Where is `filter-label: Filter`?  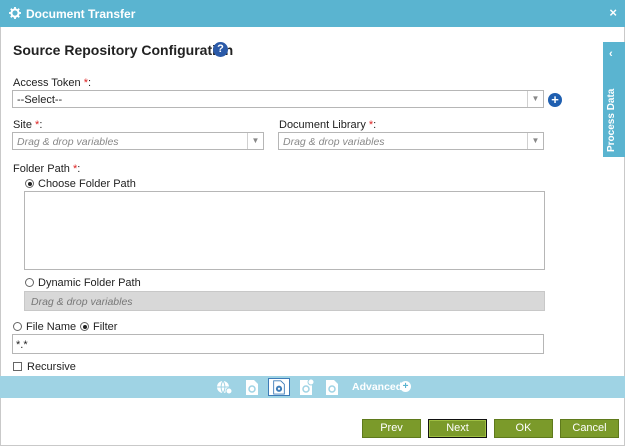
filter-label: Filter is located at coordinates (105, 327).